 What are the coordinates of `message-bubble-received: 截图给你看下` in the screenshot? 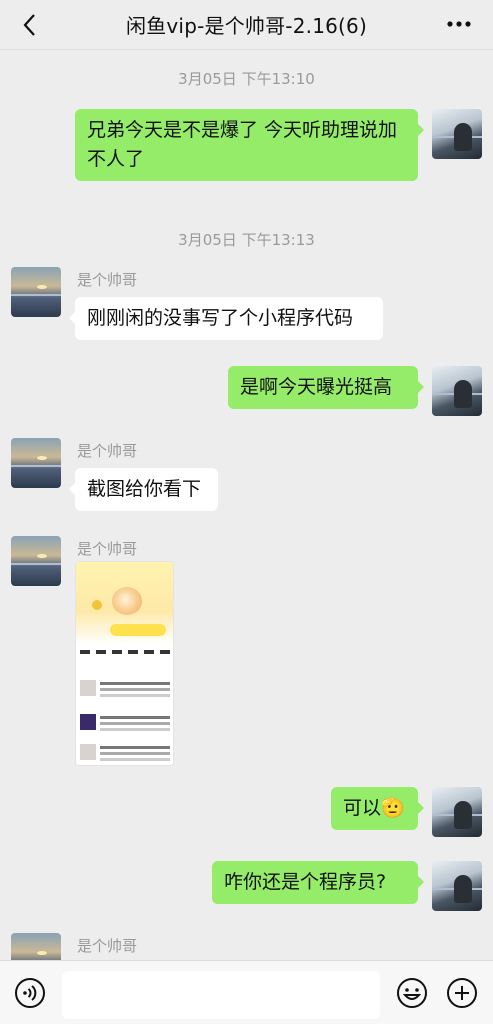 It's located at (143, 489).